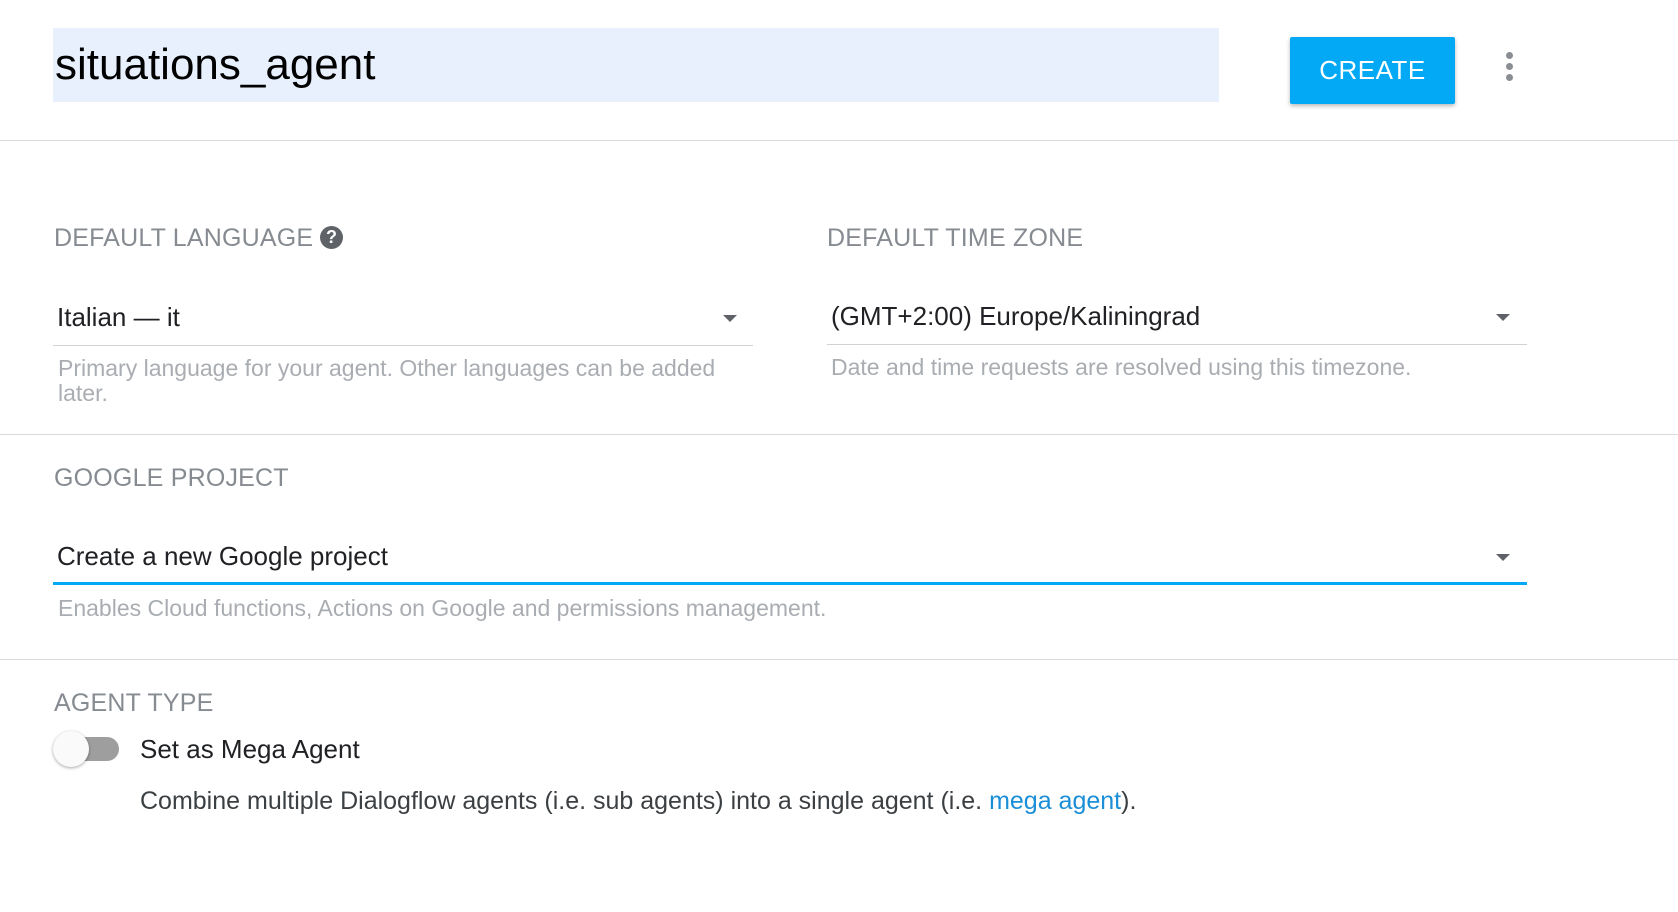  Describe the element at coordinates (1129, 801) in the screenshot. I see `description-text-end: ).` at that location.